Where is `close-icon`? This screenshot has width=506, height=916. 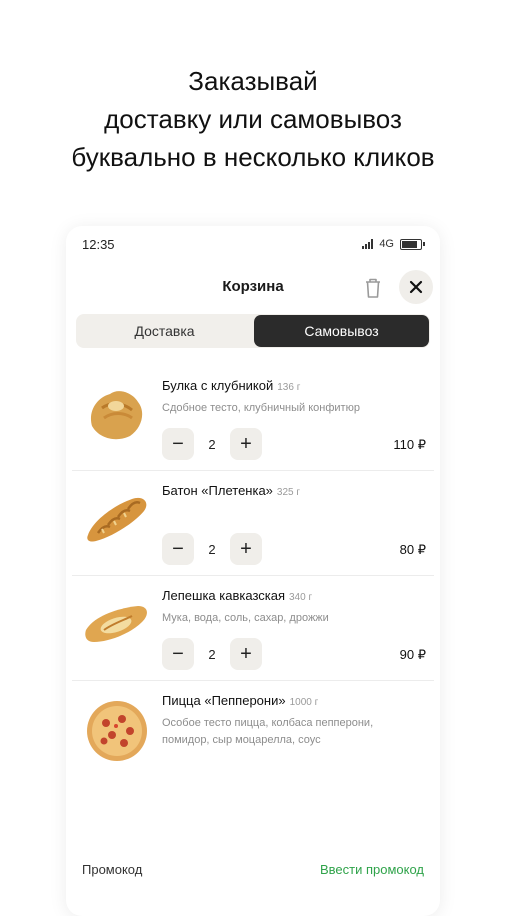 close-icon is located at coordinates (416, 287).